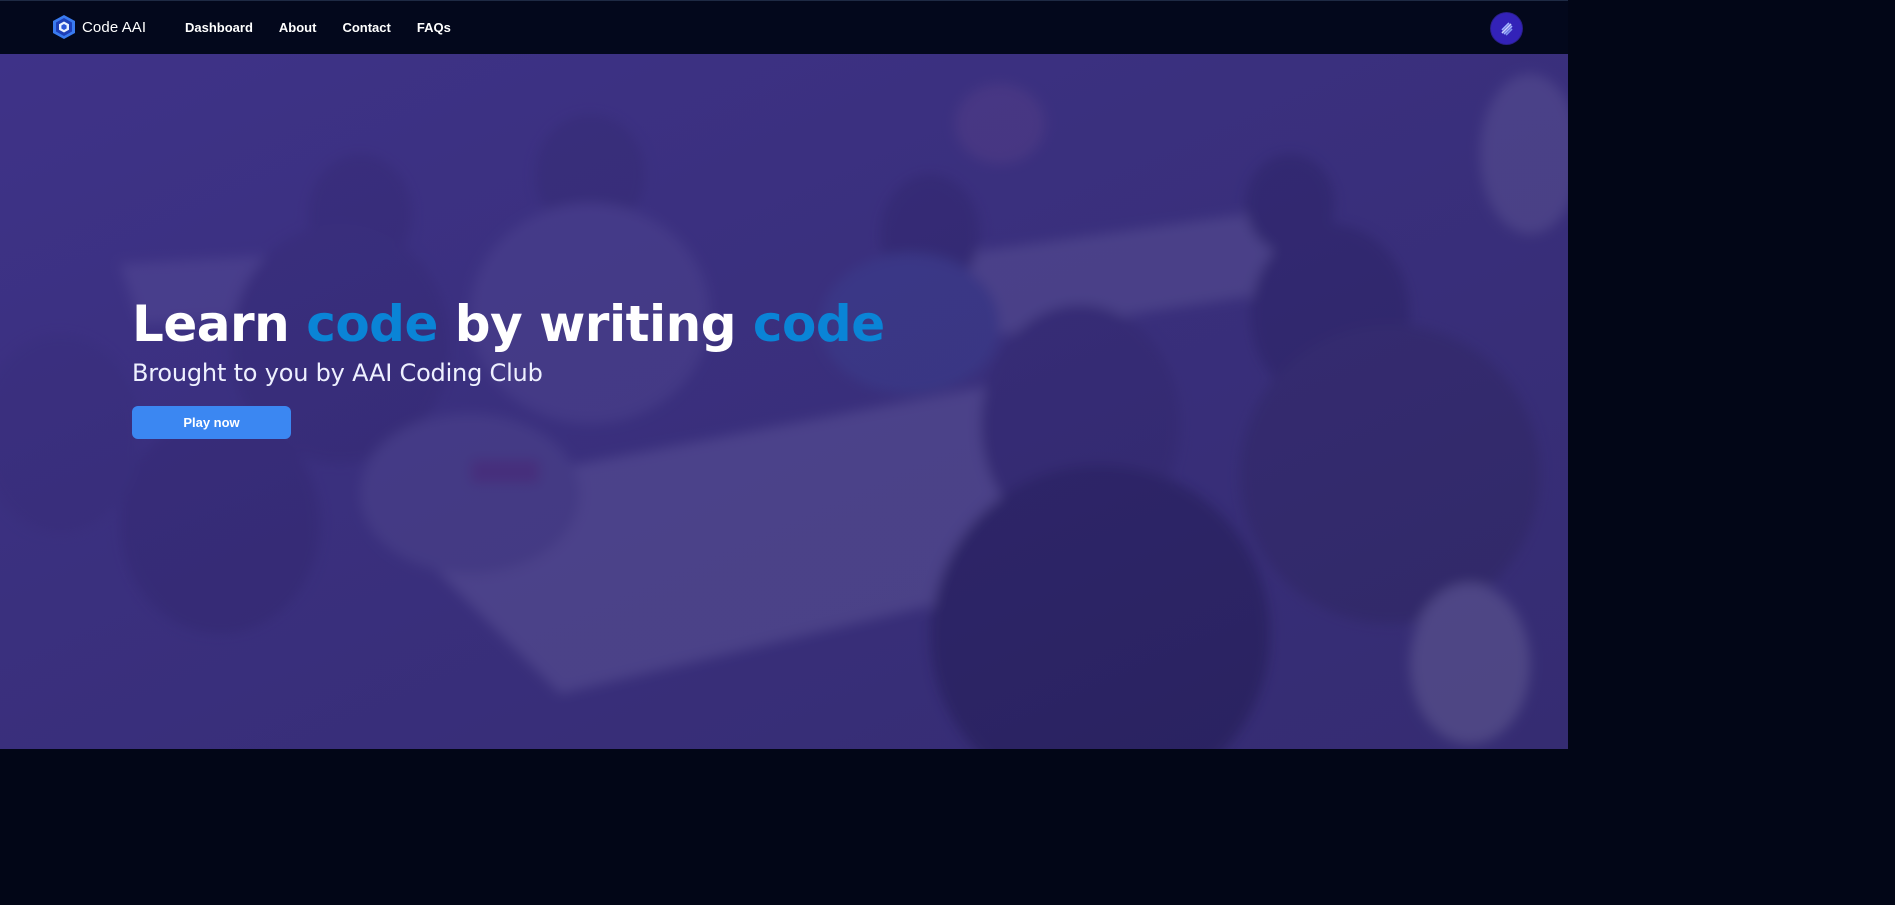  Describe the element at coordinates (64, 27) in the screenshot. I see `hexagon-logo-icon` at that location.